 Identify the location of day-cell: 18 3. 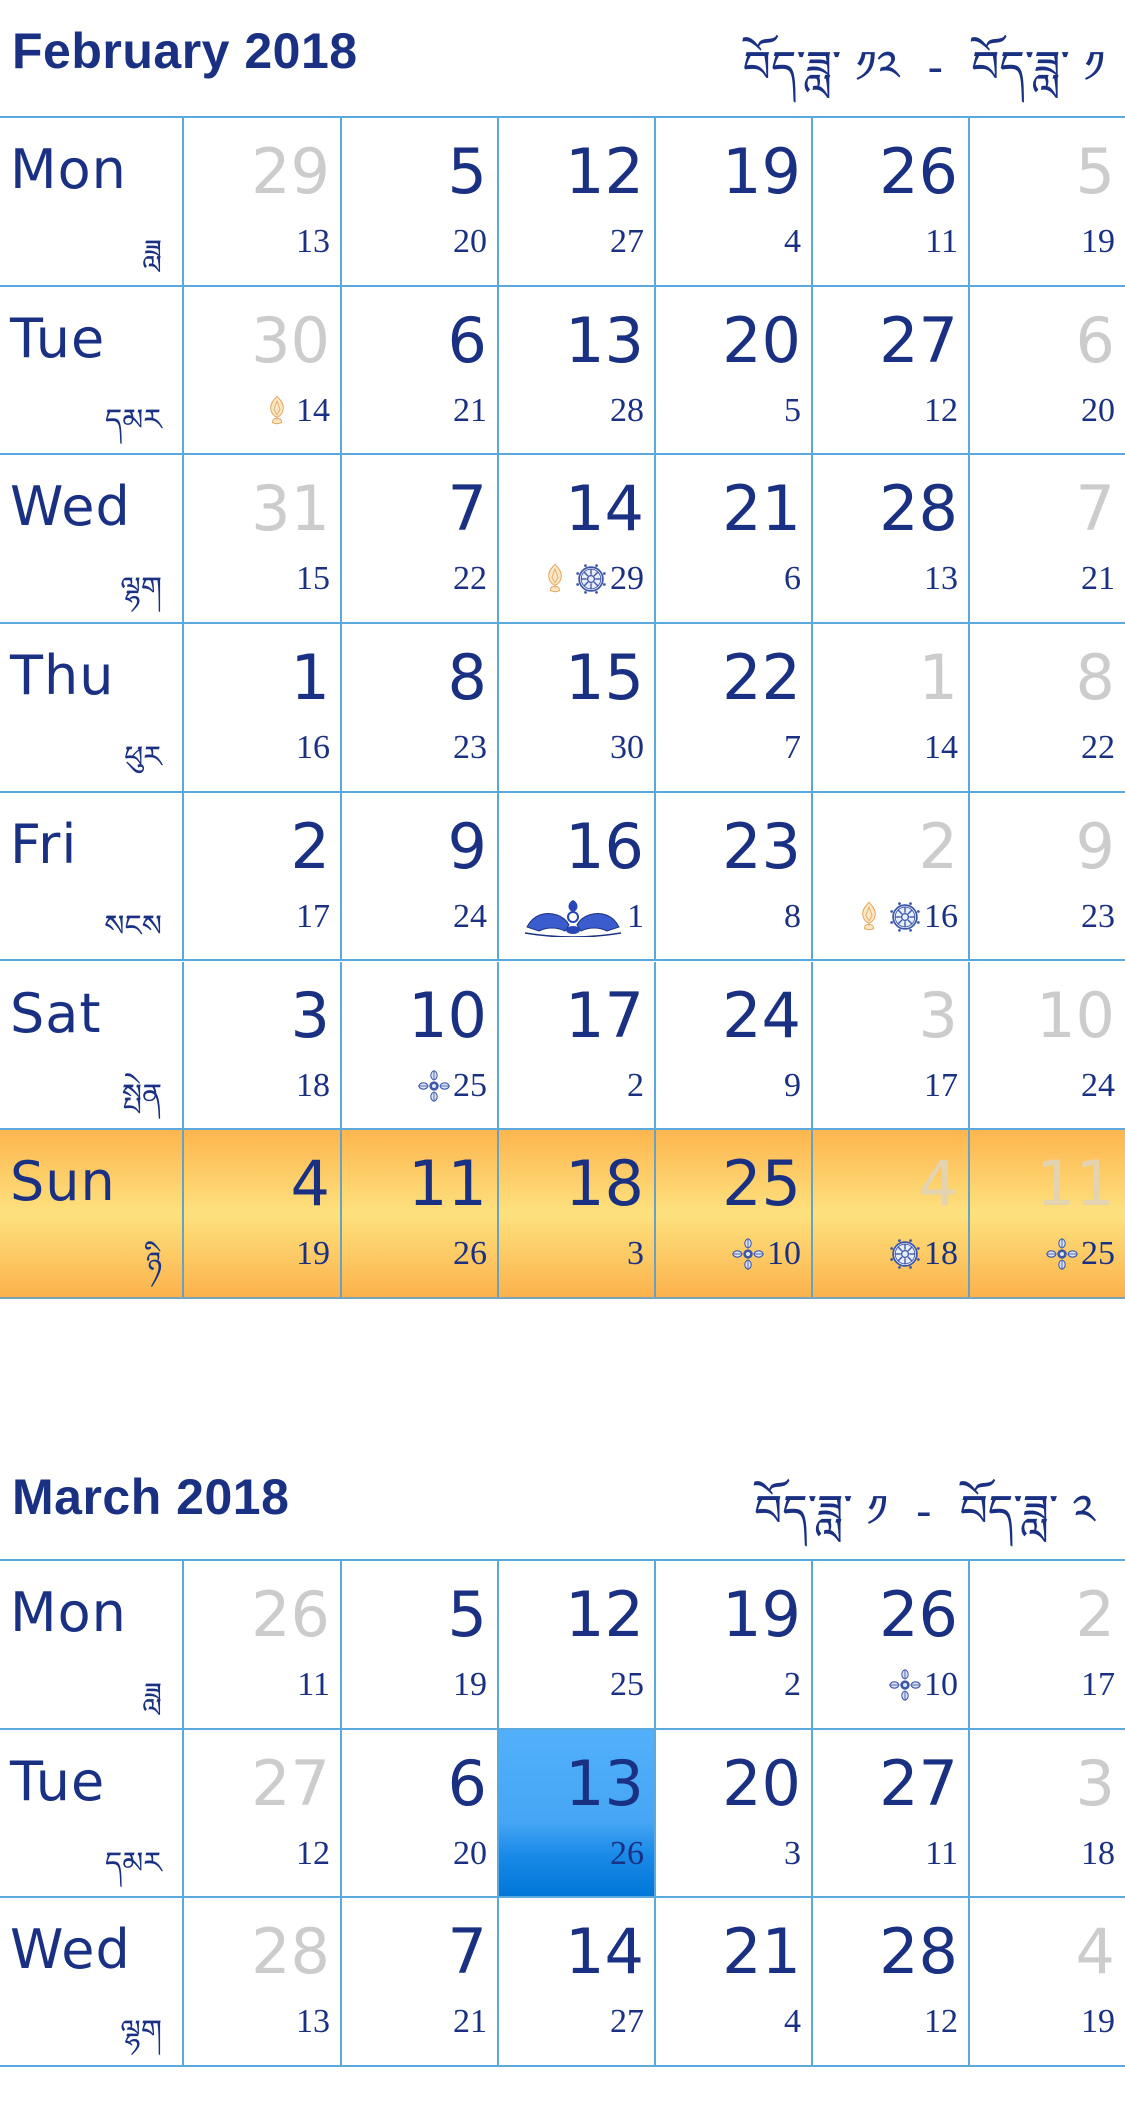
(577, 1213).